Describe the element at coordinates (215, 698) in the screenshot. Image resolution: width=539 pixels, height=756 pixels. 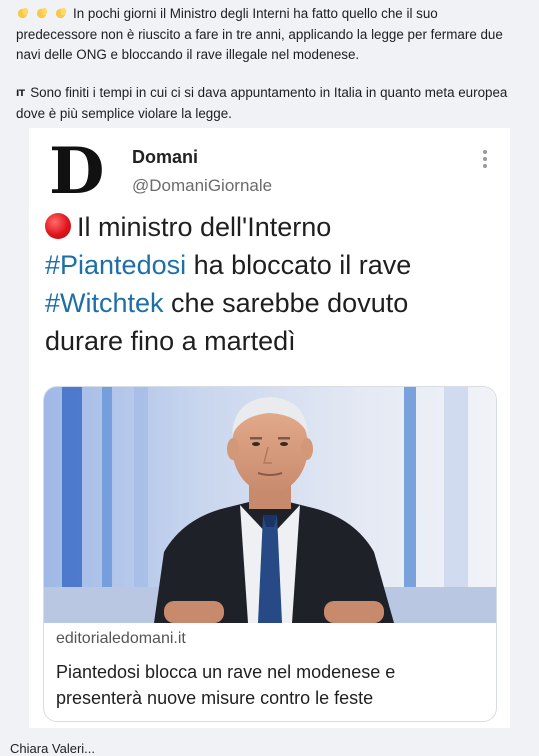
I see `link-title-line-2: presenterà nuove misure contro le feste` at that location.